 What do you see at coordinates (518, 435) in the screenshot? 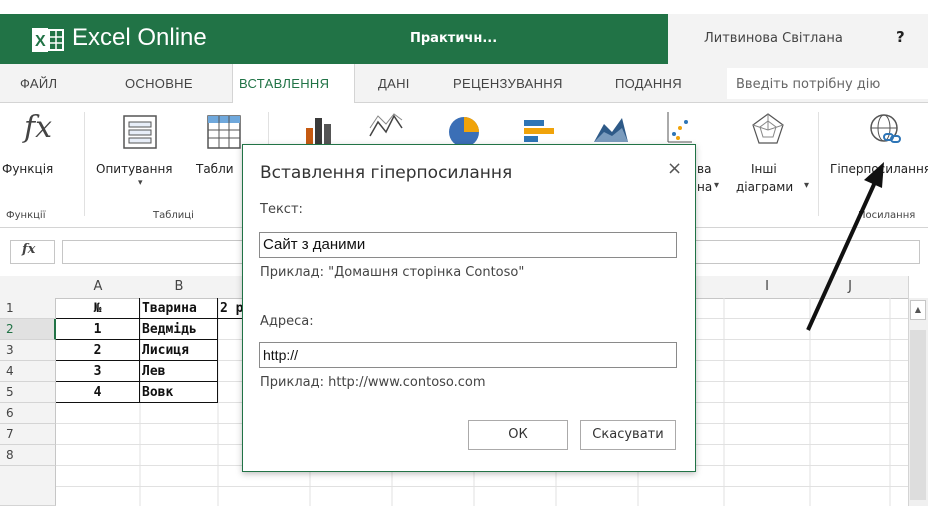
I see `ok-button: ОК` at bounding box center [518, 435].